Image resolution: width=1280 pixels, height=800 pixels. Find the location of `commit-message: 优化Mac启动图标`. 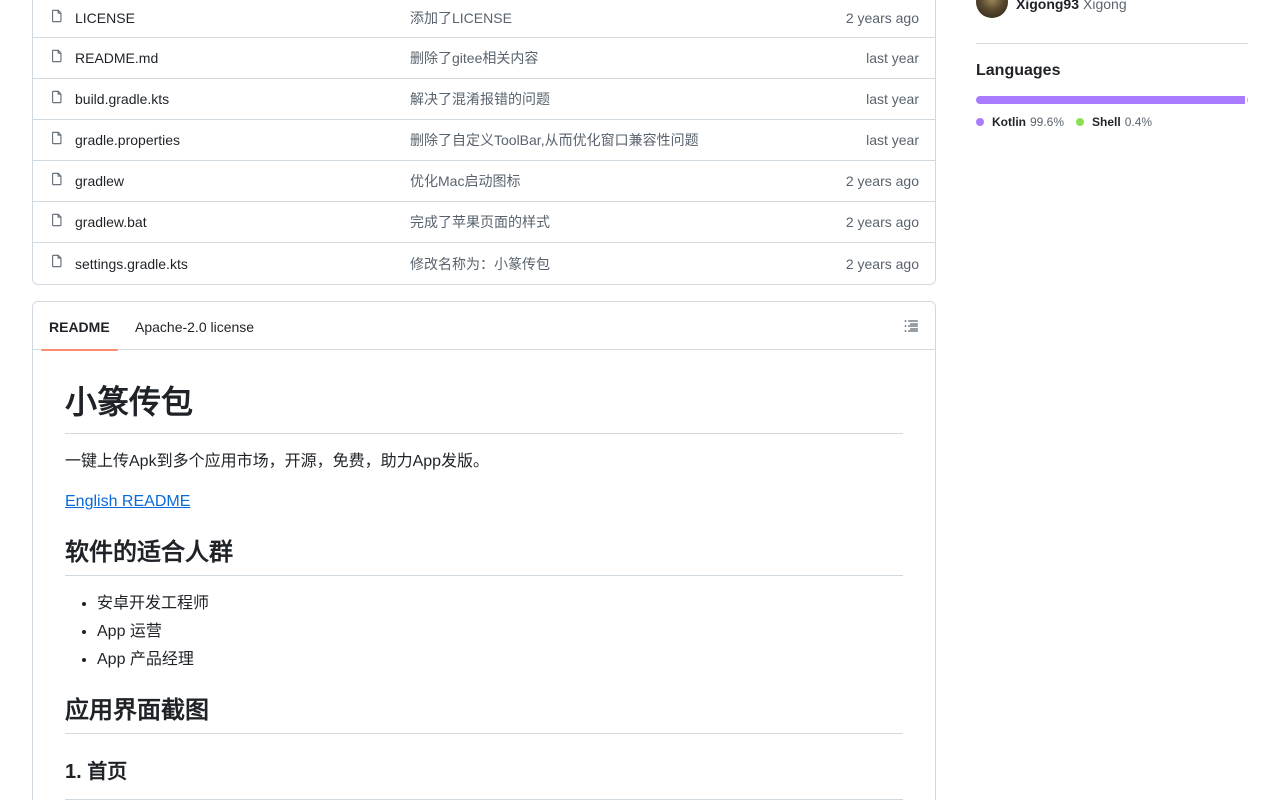

commit-message: 优化Mac启动图标 is located at coordinates (465, 181).